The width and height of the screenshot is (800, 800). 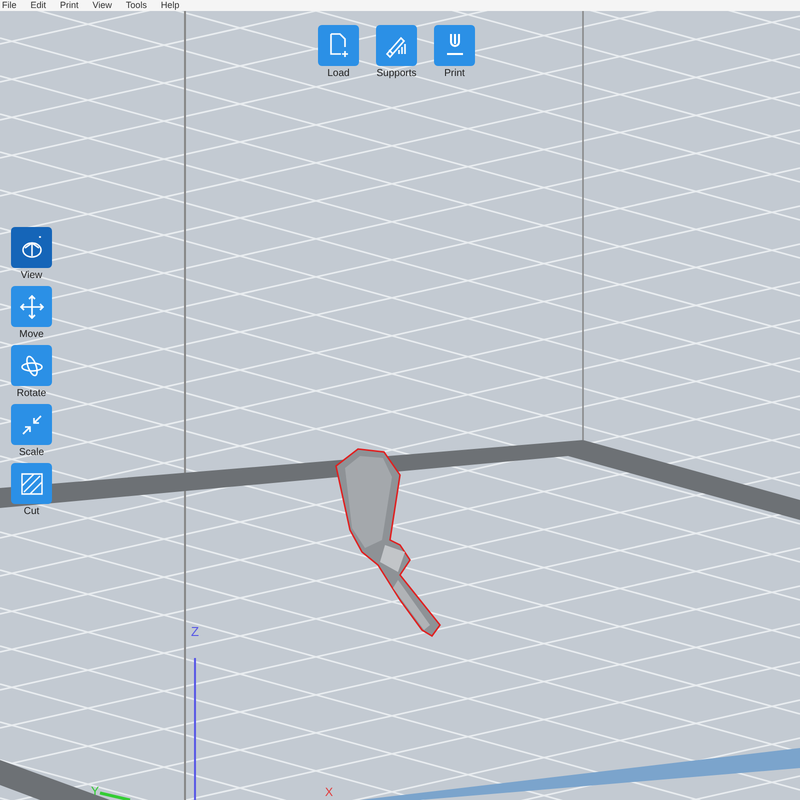 I want to click on tool-label: Cut, so click(x=32, y=512).